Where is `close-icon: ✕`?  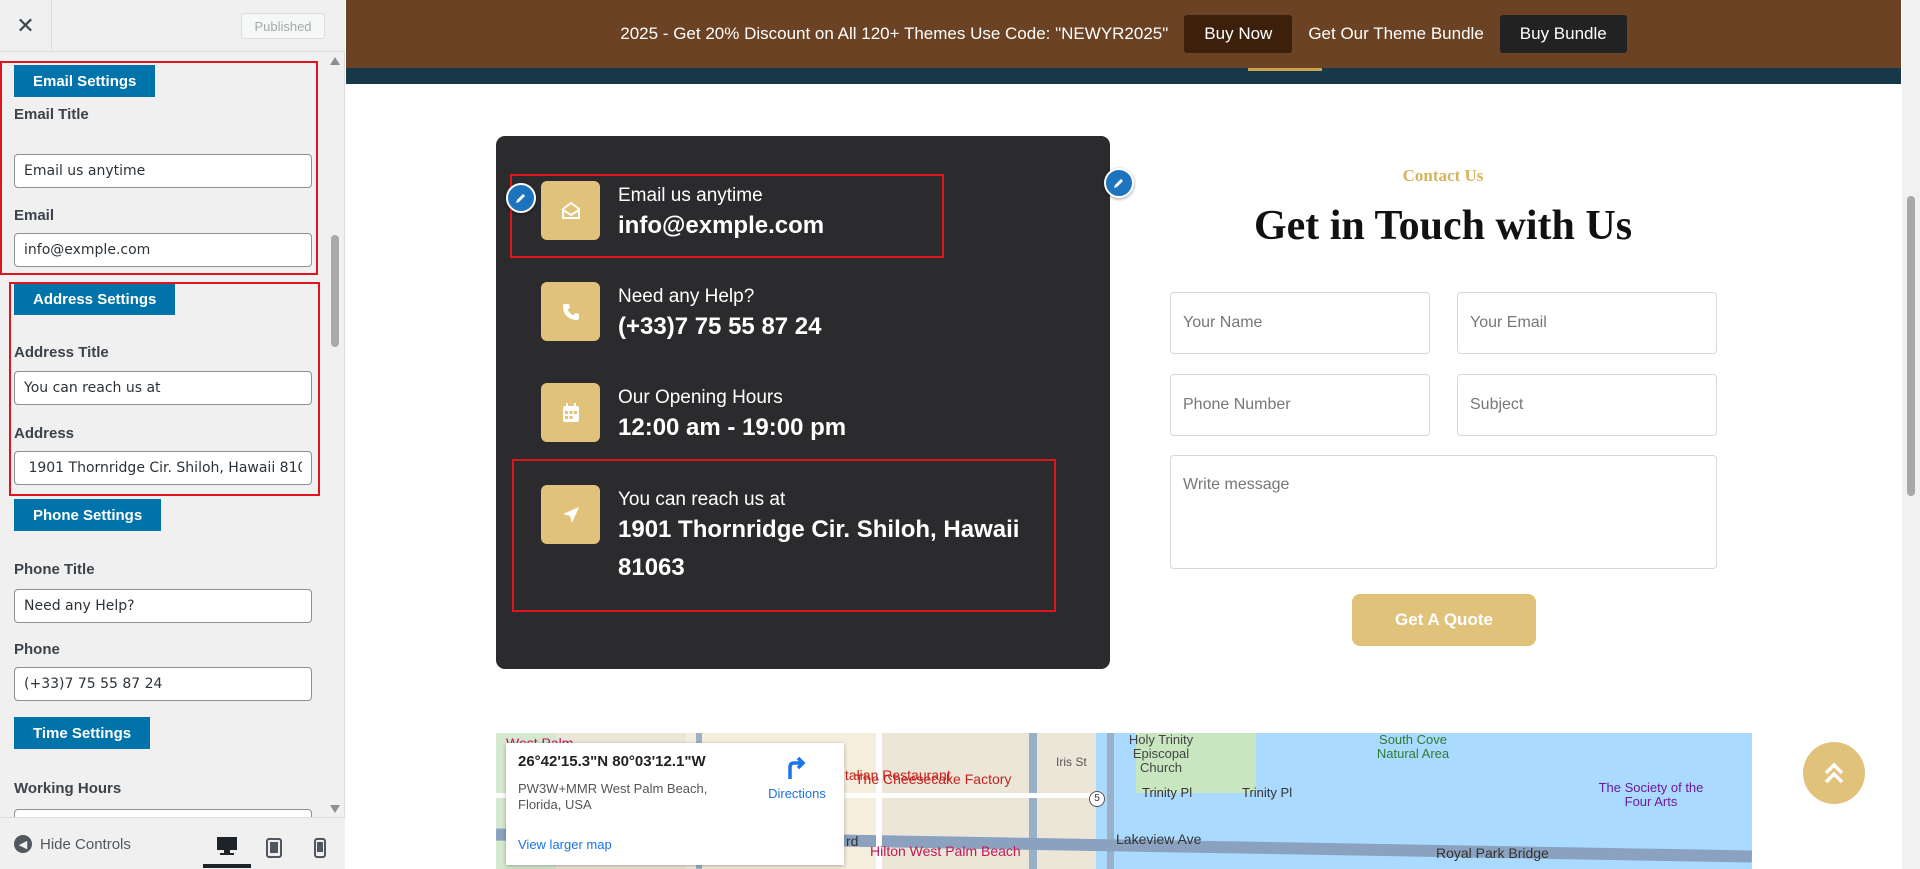
close-icon: ✕ is located at coordinates (25, 25).